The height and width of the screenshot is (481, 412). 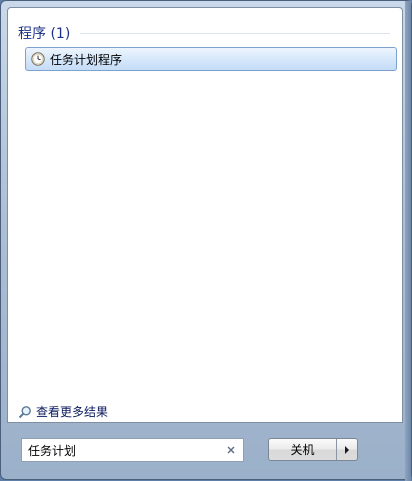 I want to click on chevron-right-icon, so click(x=347, y=449).